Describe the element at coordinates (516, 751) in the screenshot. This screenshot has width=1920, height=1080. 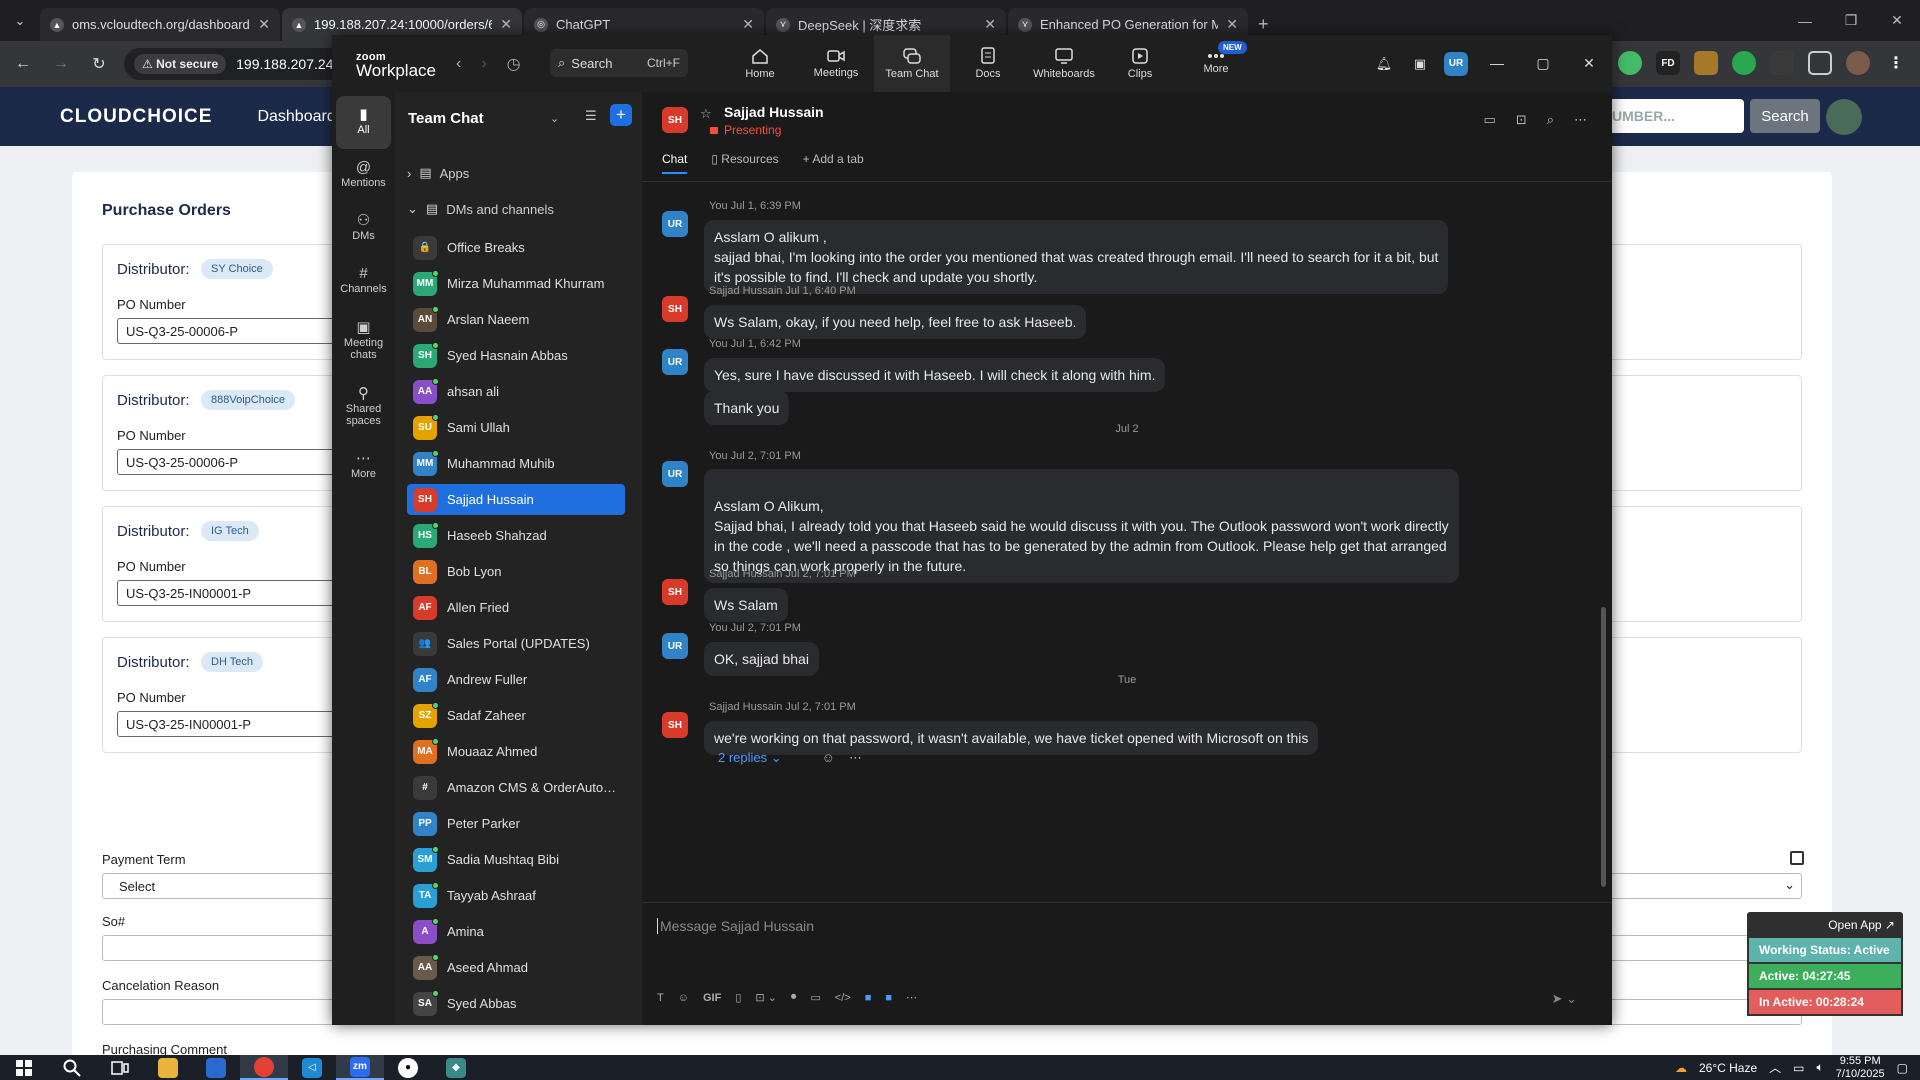
I see `sidebar-chat-item: MA Mouaaz Ahmed` at that location.